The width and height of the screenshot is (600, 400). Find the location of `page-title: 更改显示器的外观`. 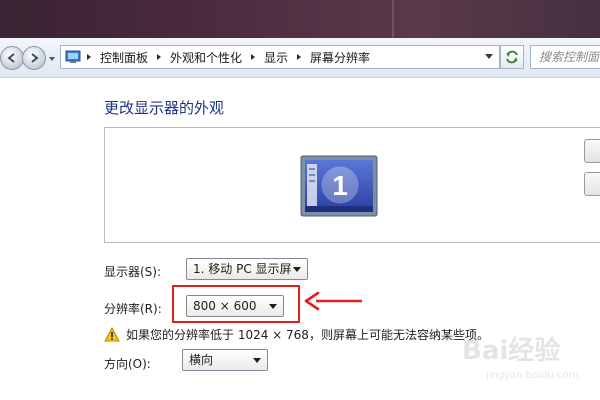

page-title: 更改显示器的外观 is located at coordinates (164, 108).